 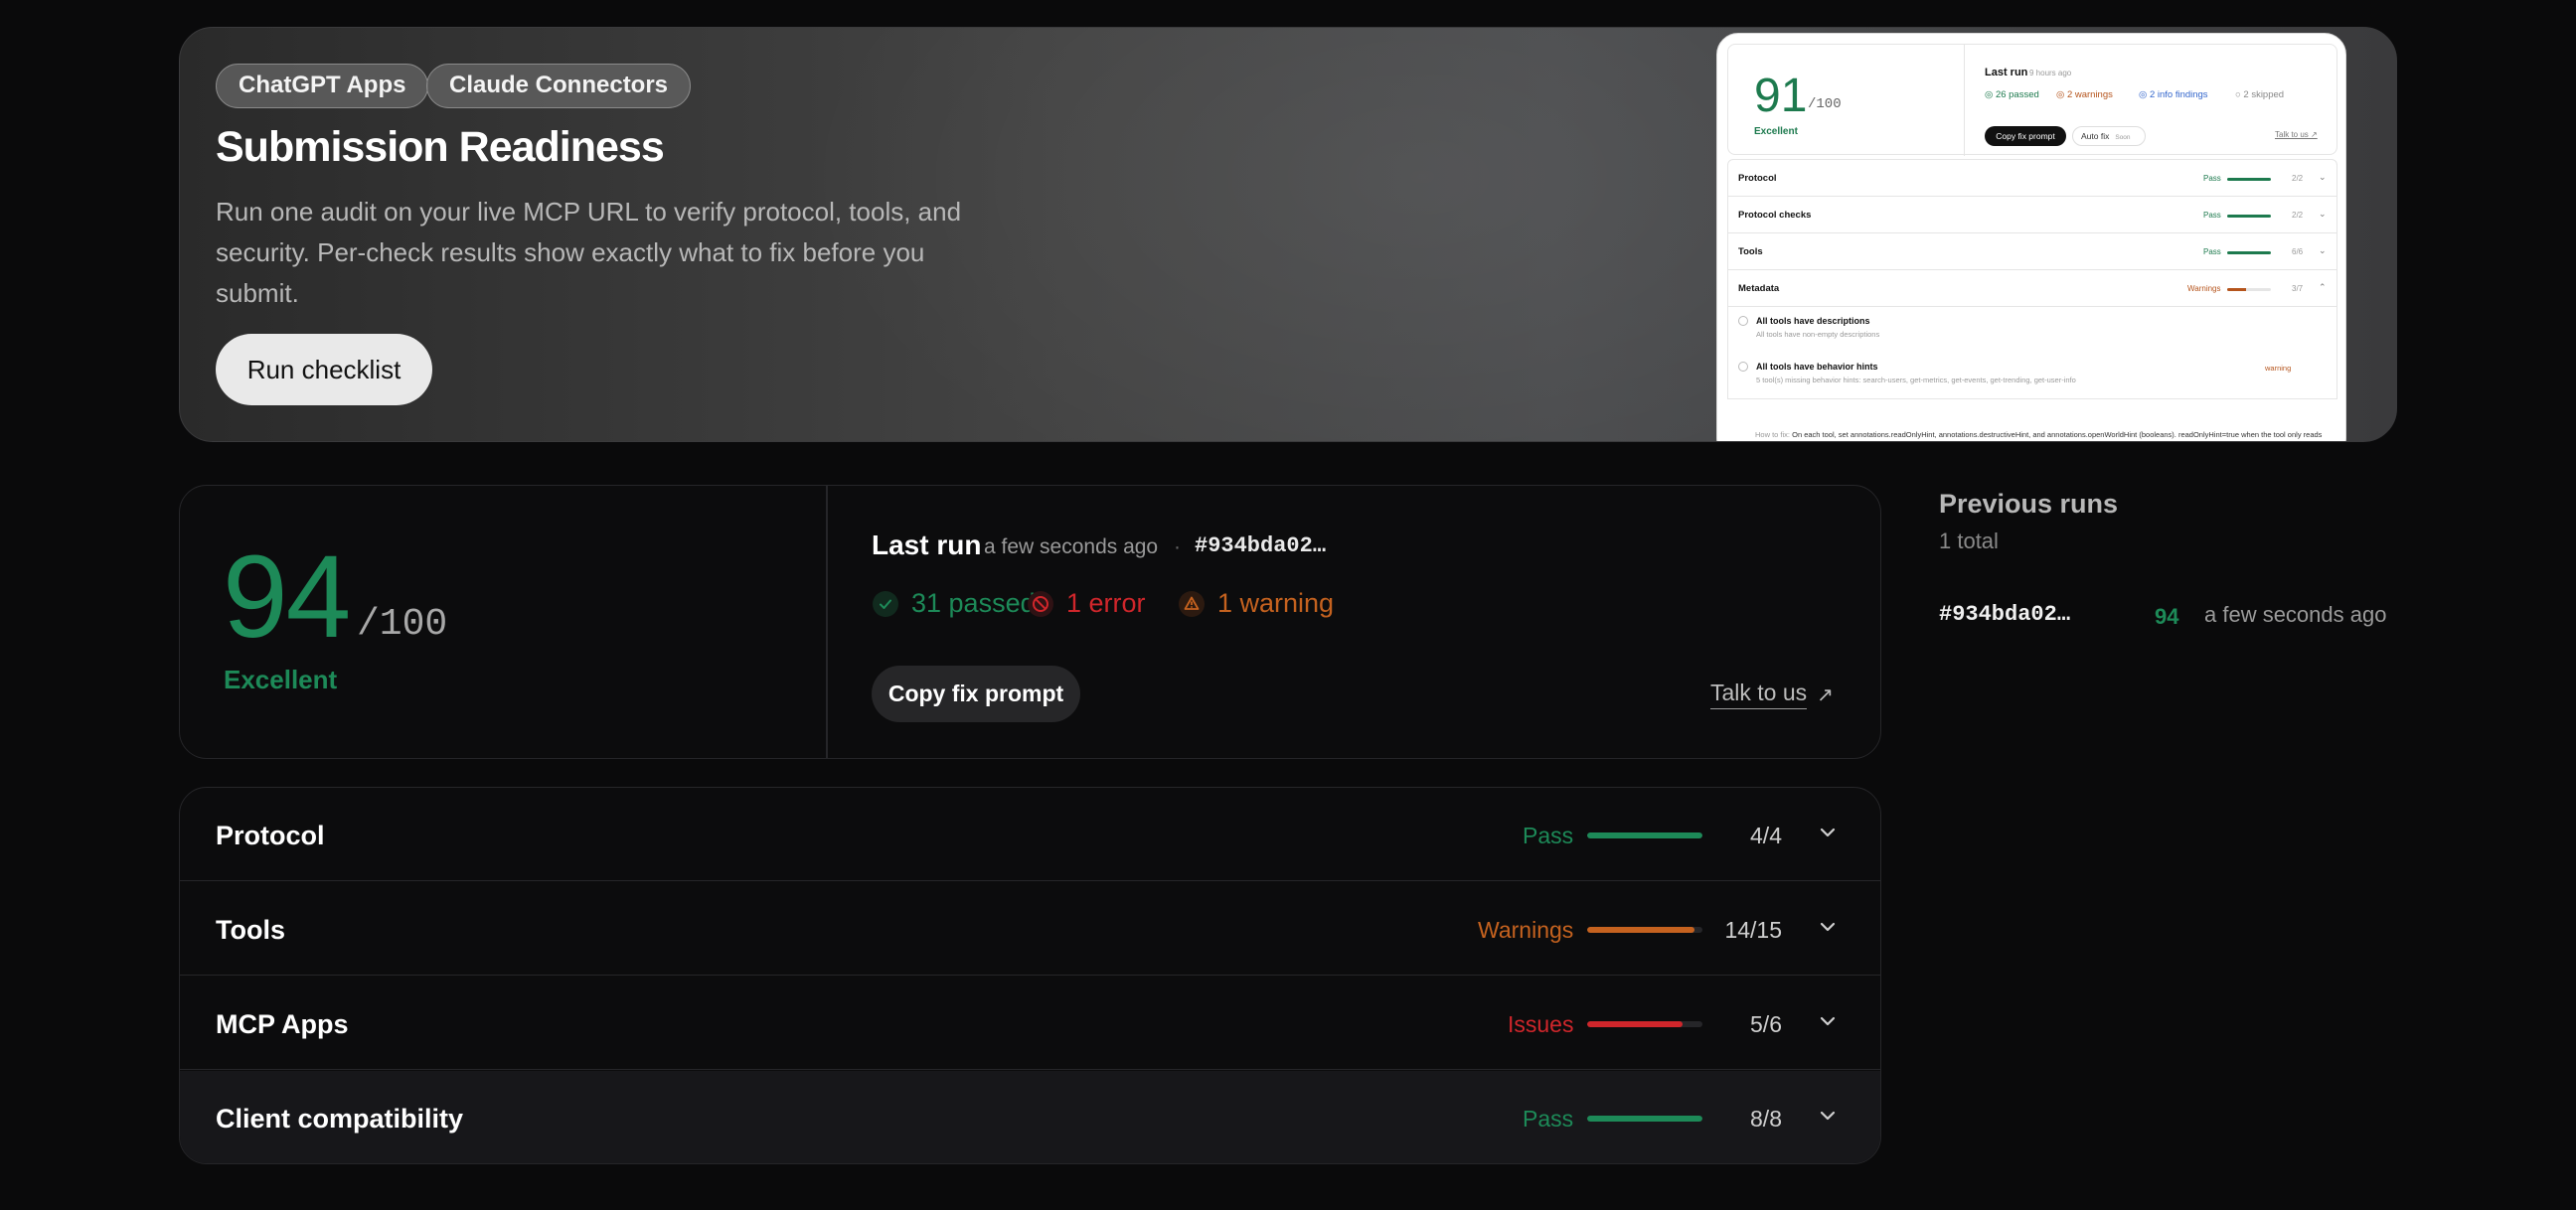 I want to click on preview-grade: Excellent, so click(x=1776, y=131).